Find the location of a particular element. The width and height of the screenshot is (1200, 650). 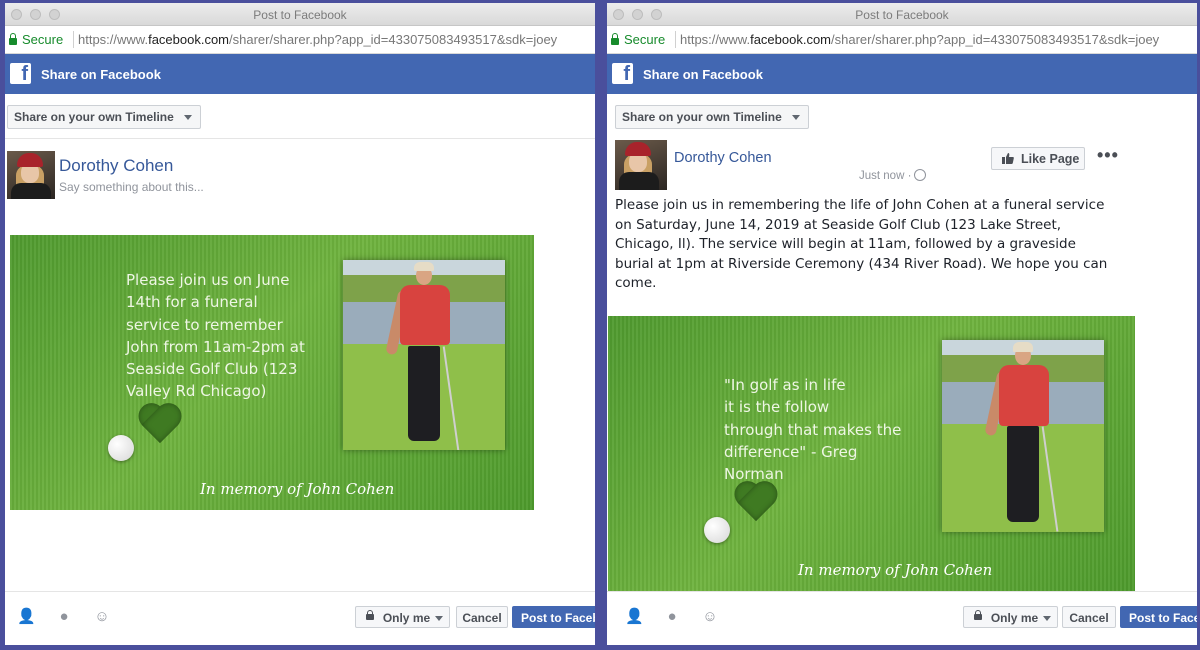

thumbs-up-icon is located at coordinates (1008, 158).